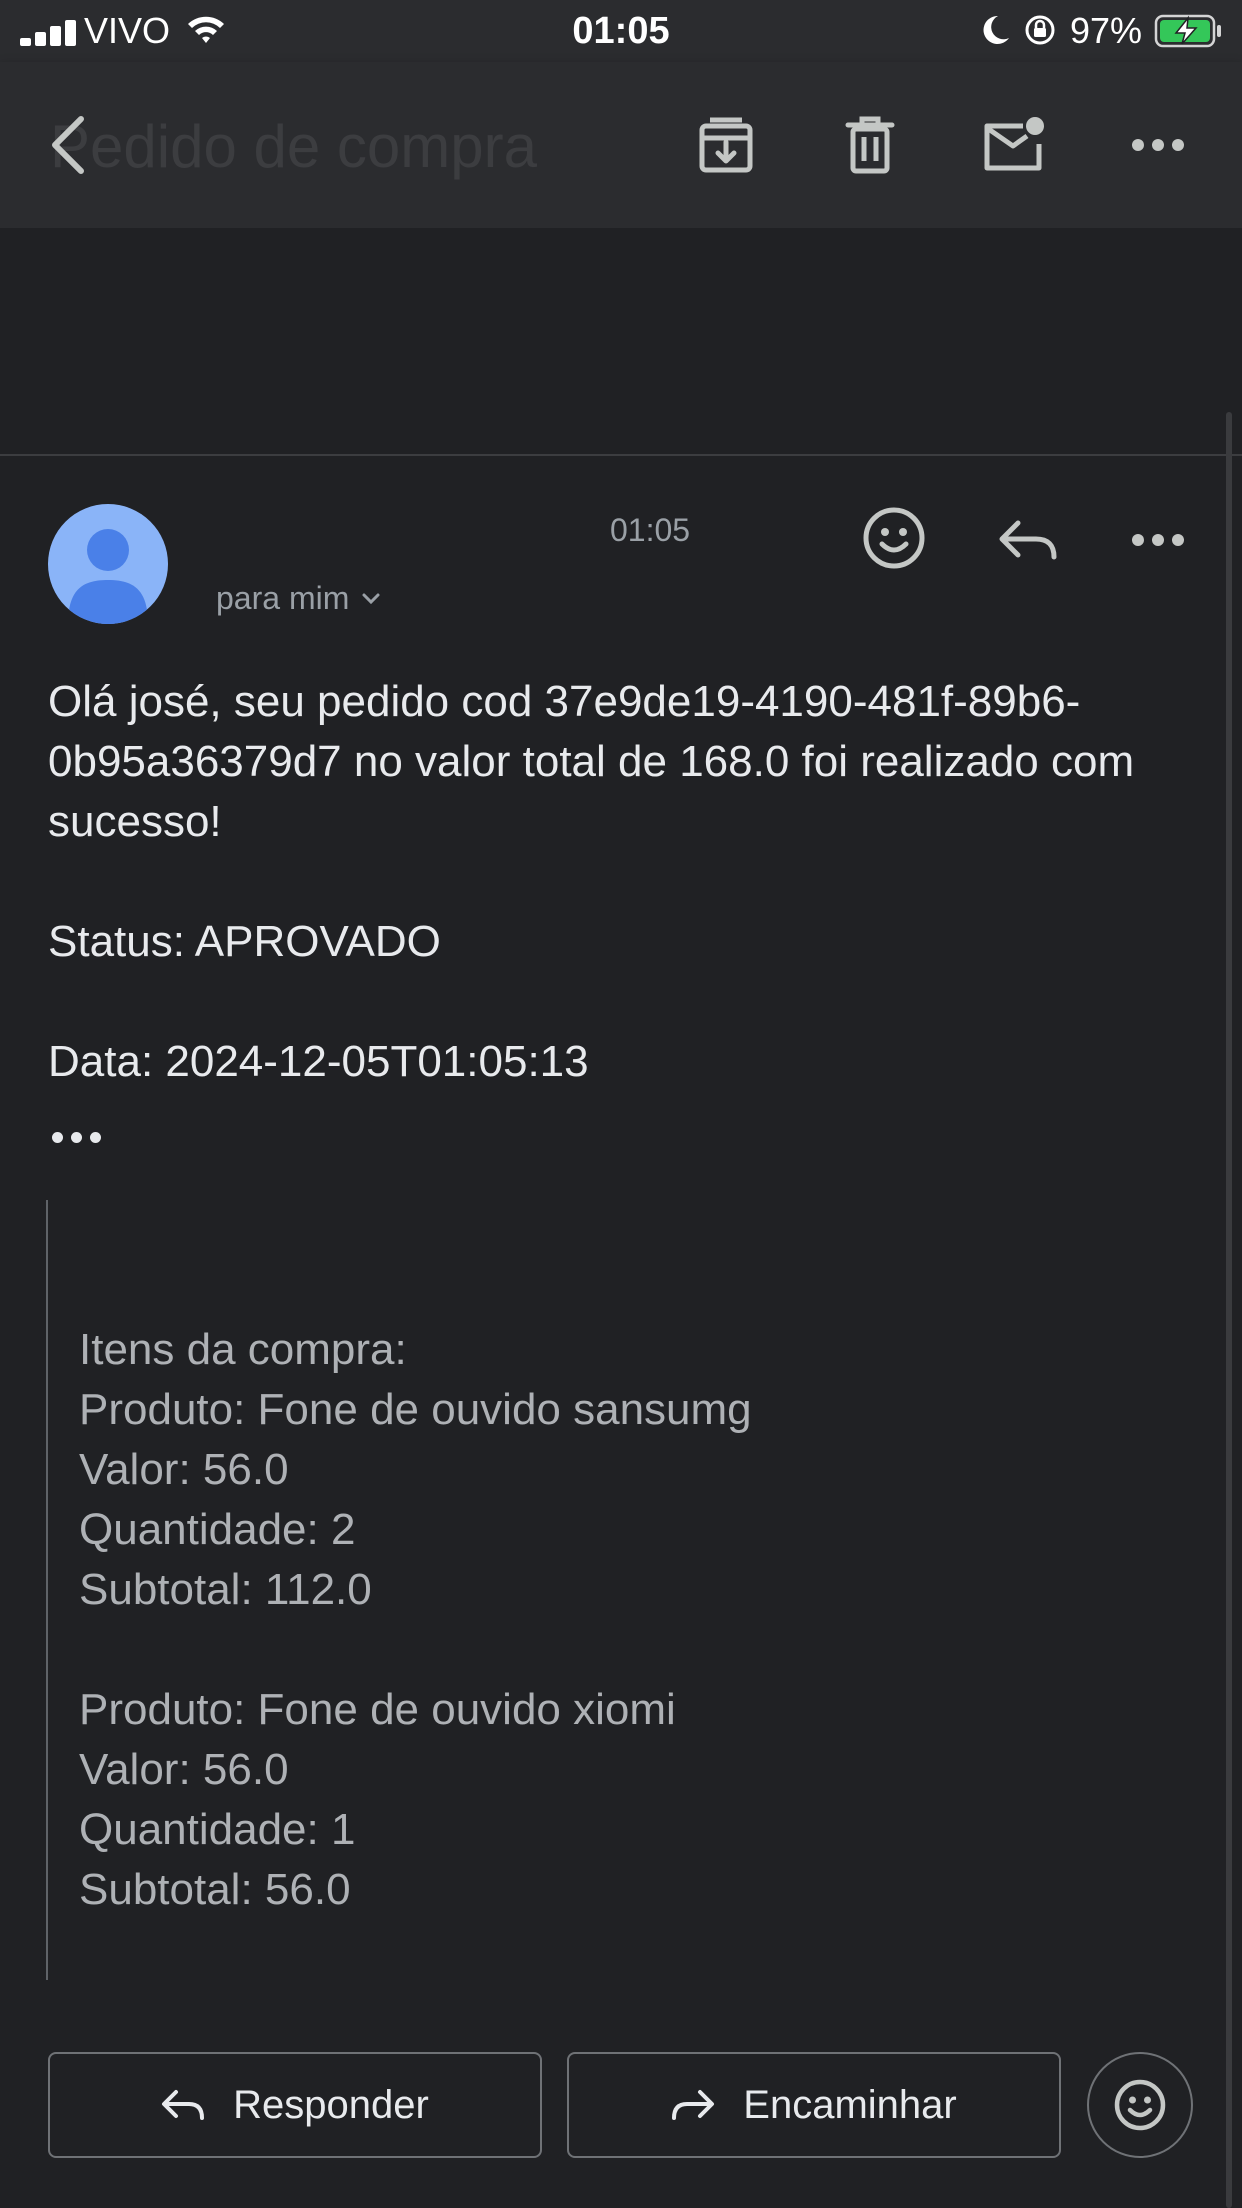  I want to click on status-bar: VIVO 01:05 97%, so click(621, 31).